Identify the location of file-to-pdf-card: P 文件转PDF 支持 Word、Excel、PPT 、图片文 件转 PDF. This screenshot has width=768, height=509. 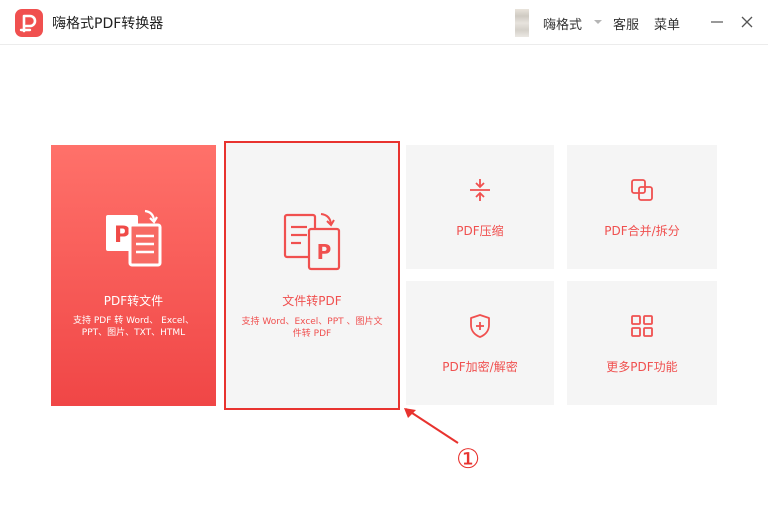
(312, 275).